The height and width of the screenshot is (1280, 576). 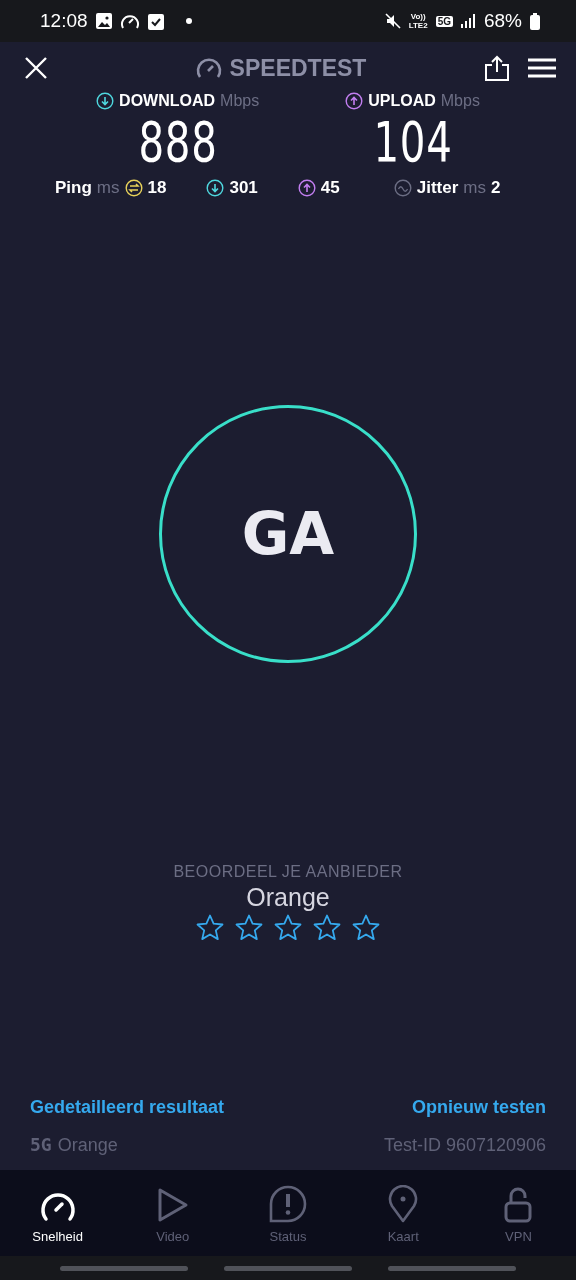 I want to click on nav-tab: Video, so click(x=173, y=1213).